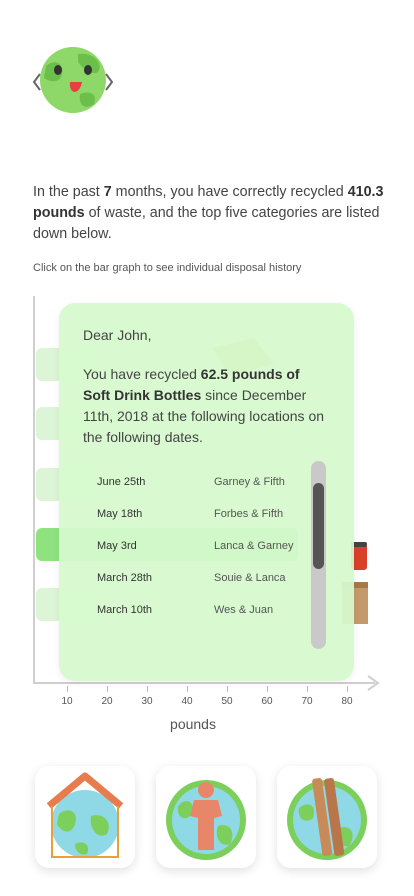 The image size is (414, 896). Describe the element at coordinates (34, 490) in the screenshot. I see `y-axis` at that location.